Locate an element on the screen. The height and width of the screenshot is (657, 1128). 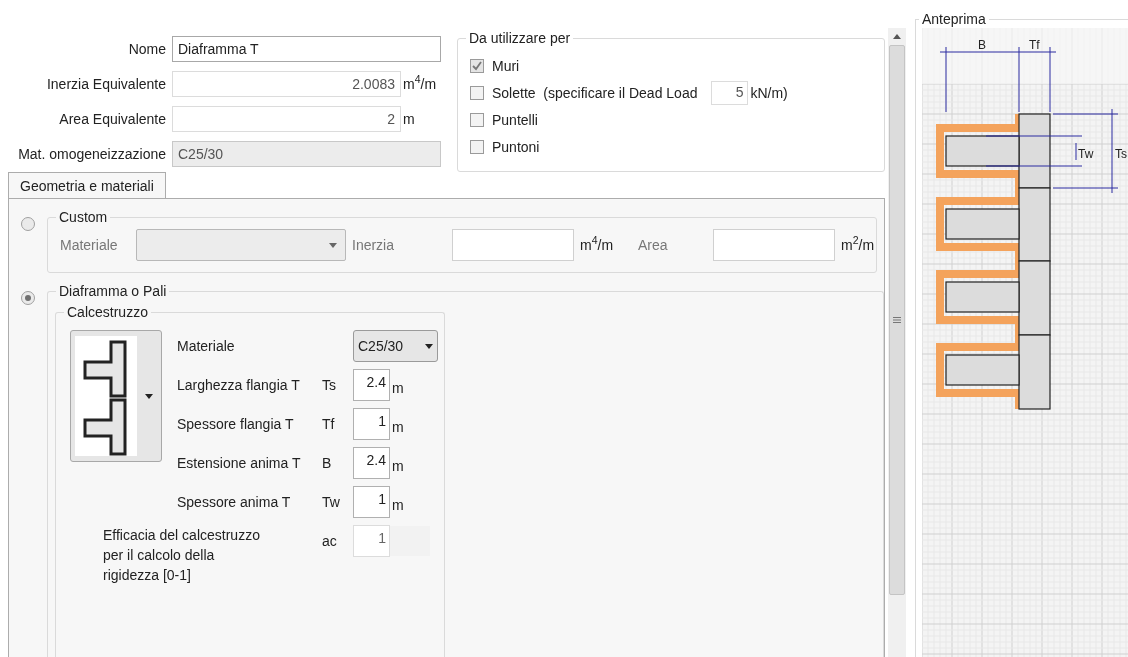
group-title: Anteprima is located at coordinates (954, 19).